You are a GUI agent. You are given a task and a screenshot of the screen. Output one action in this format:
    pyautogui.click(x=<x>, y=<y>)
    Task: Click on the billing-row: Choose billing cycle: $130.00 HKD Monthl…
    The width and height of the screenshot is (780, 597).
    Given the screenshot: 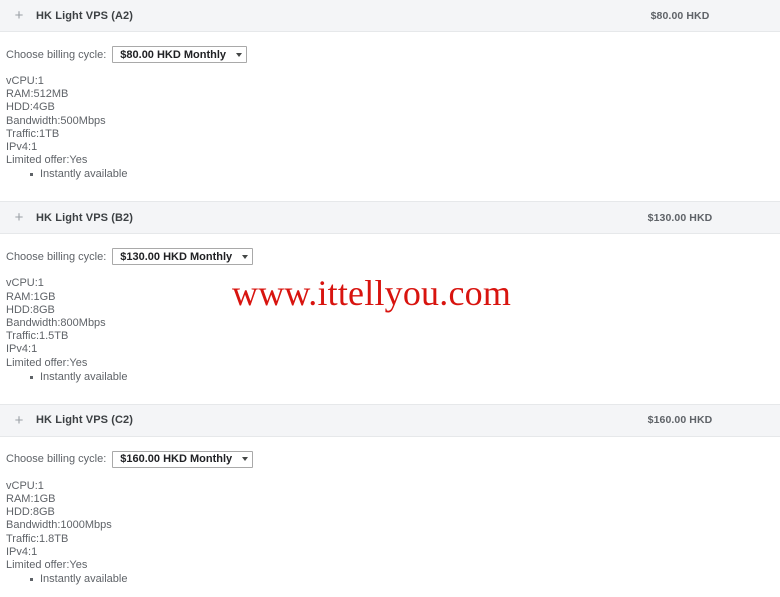 What is the action you would take?
    pyautogui.click(x=393, y=257)
    